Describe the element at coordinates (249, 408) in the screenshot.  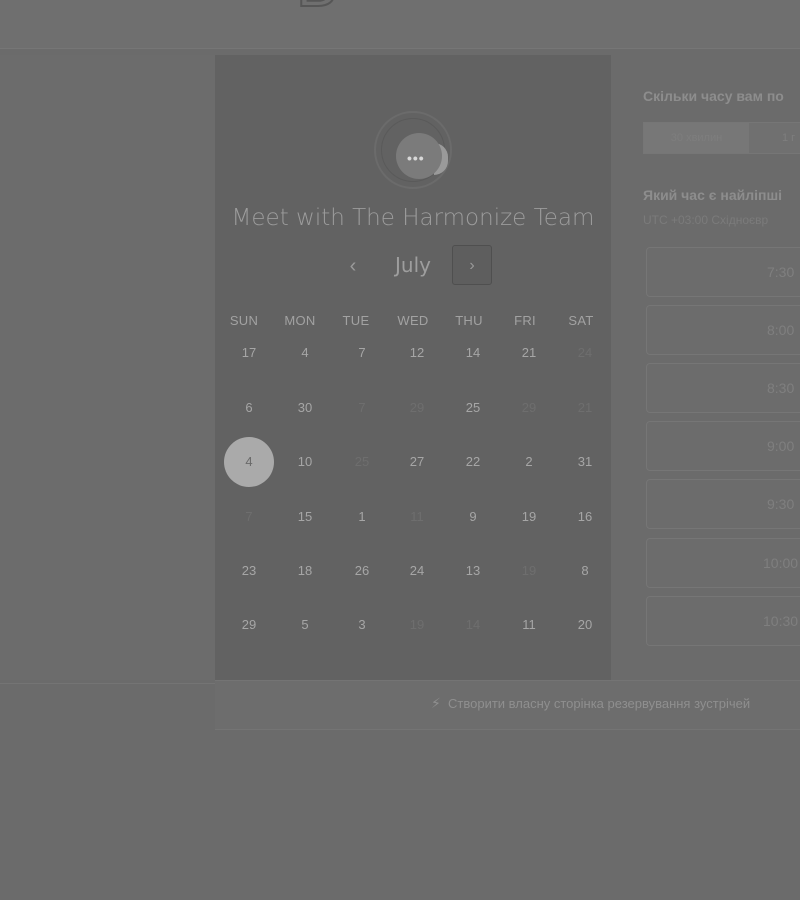
I see `calendar-day: 6` at that location.